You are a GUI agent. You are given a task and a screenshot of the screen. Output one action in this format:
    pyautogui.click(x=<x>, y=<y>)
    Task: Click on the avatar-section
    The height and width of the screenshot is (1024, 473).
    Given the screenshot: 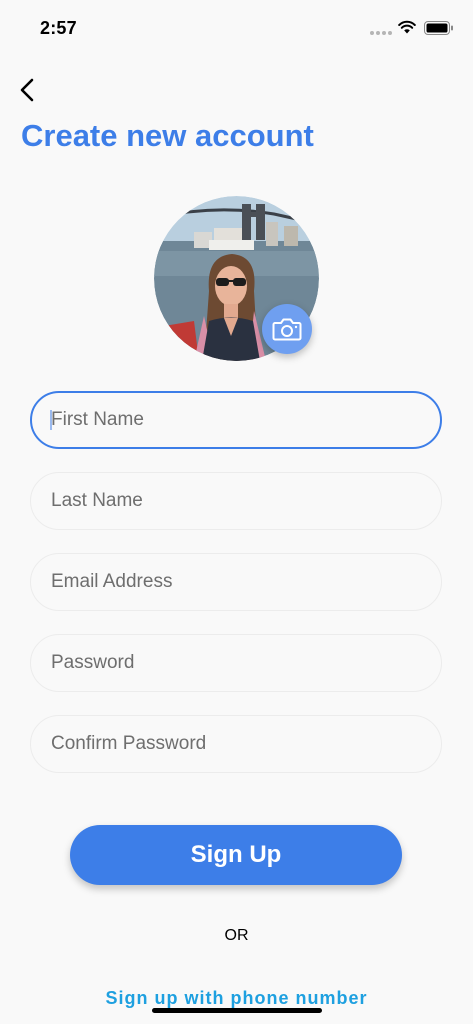 What is the action you would take?
    pyautogui.click(x=236, y=278)
    